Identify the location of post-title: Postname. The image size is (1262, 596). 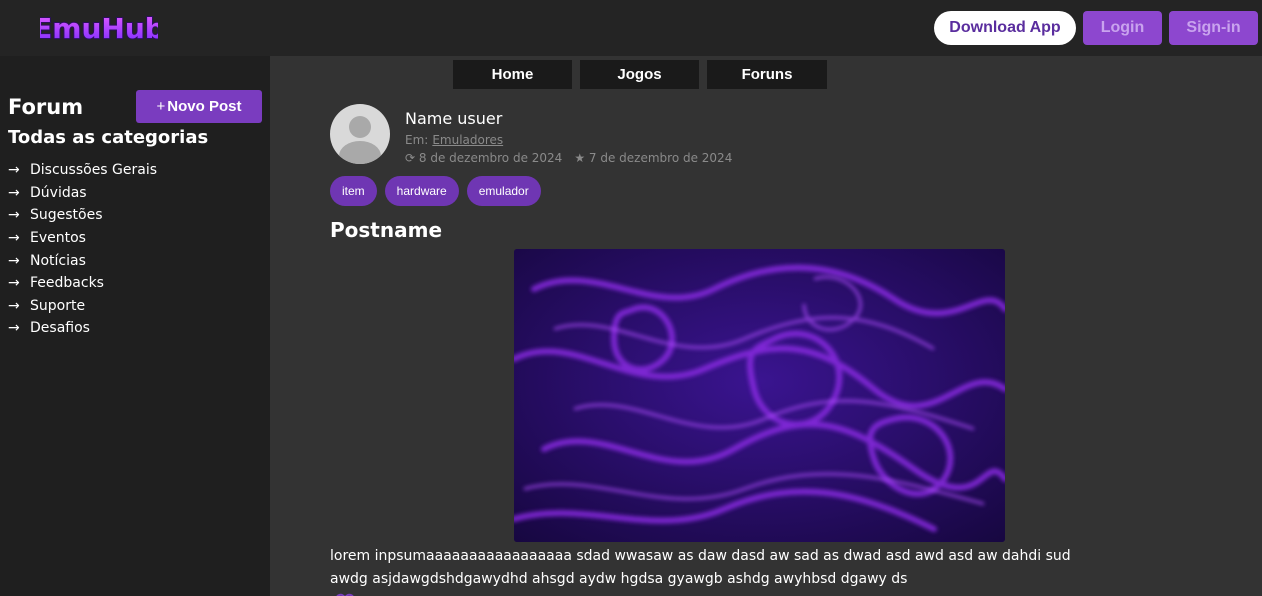
(386, 230).